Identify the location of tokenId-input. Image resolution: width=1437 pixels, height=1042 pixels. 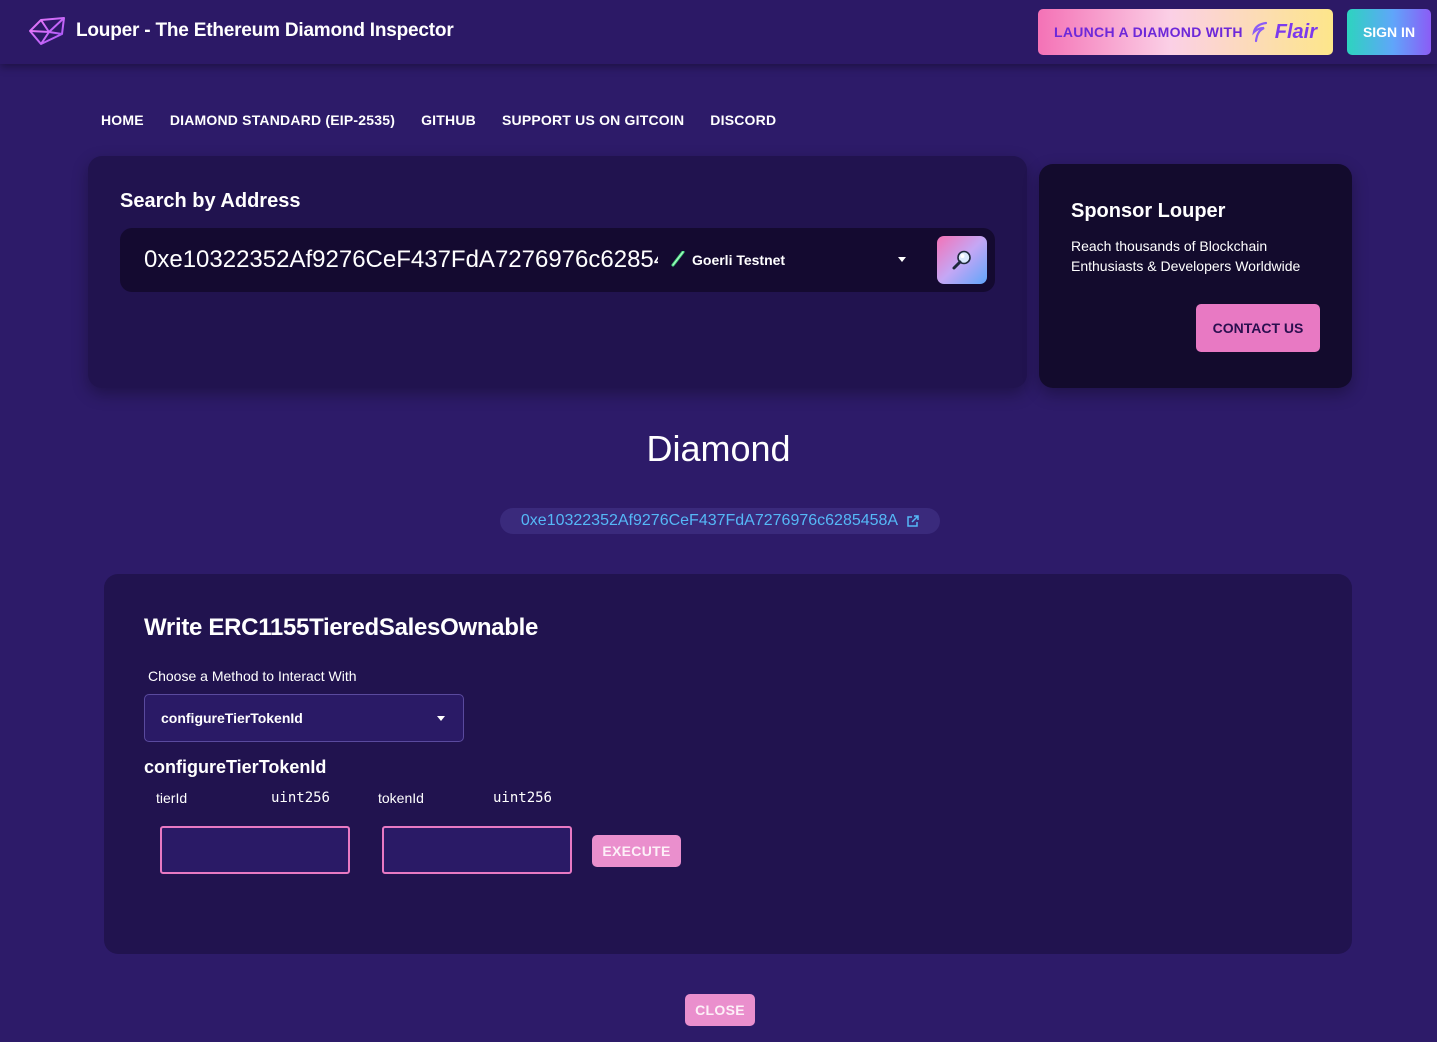
(477, 850).